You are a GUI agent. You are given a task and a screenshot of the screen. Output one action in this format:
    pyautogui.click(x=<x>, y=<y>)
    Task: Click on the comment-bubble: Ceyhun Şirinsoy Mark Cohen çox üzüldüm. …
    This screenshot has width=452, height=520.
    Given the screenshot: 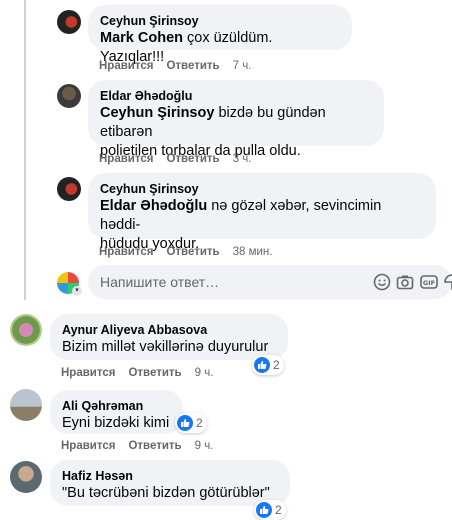 What is the action you would take?
    pyautogui.click(x=220, y=35)
    